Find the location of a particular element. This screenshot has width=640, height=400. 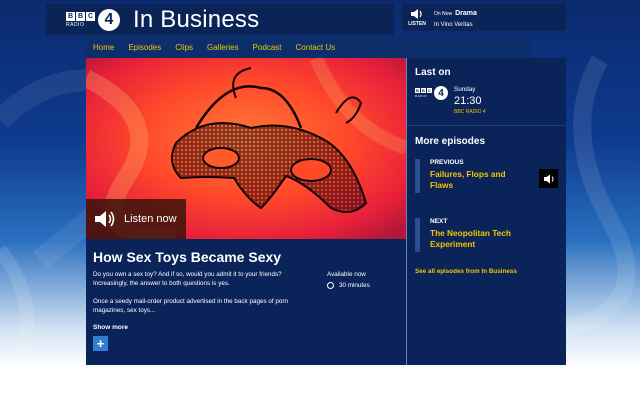

episode-title: How Sex Toys Became Sexy is located at coordinates (187, 257).